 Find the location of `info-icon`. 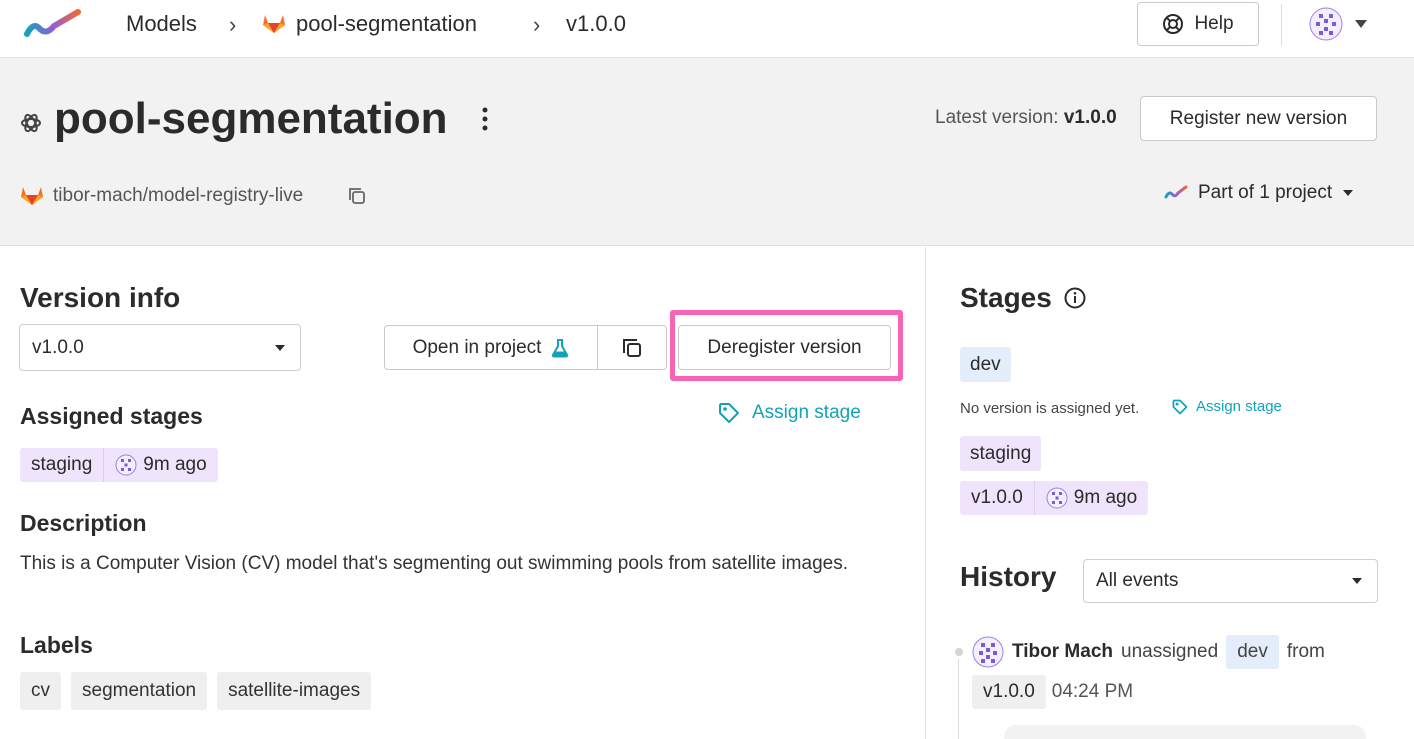

info-icon is located at coordinates (1075, 298).